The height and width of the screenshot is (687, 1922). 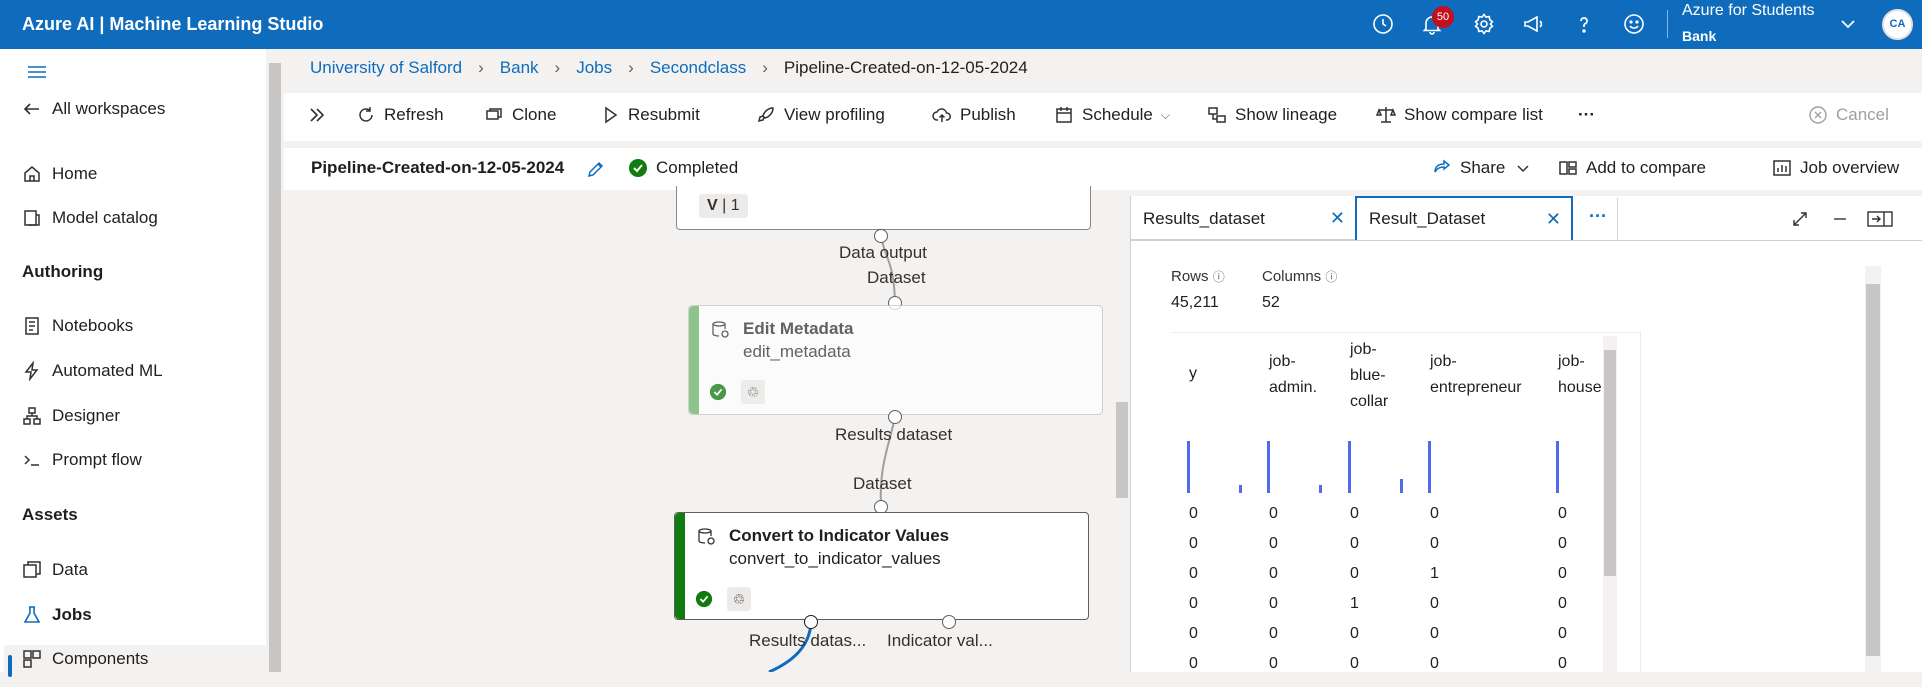 I want to click on megaphone-icon, so click(x=1534, y=24).